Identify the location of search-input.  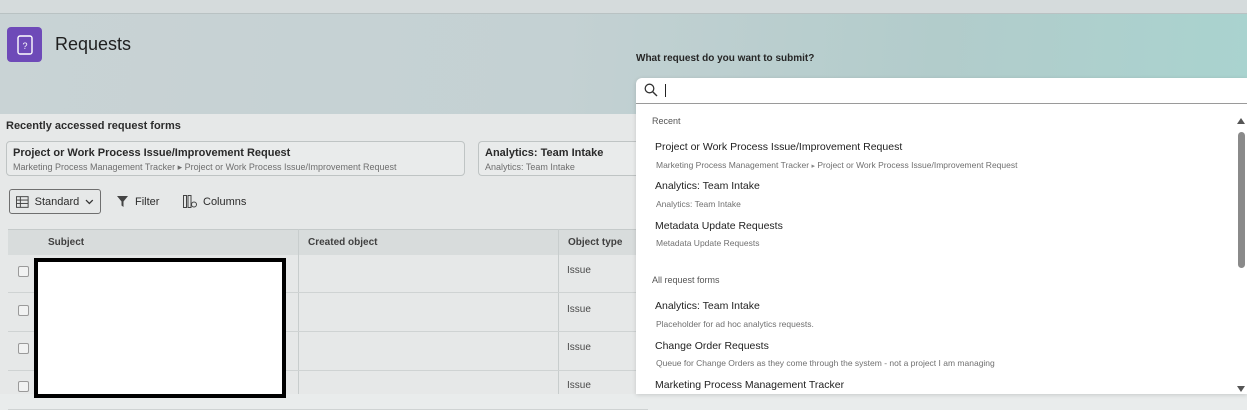
(941, 91).